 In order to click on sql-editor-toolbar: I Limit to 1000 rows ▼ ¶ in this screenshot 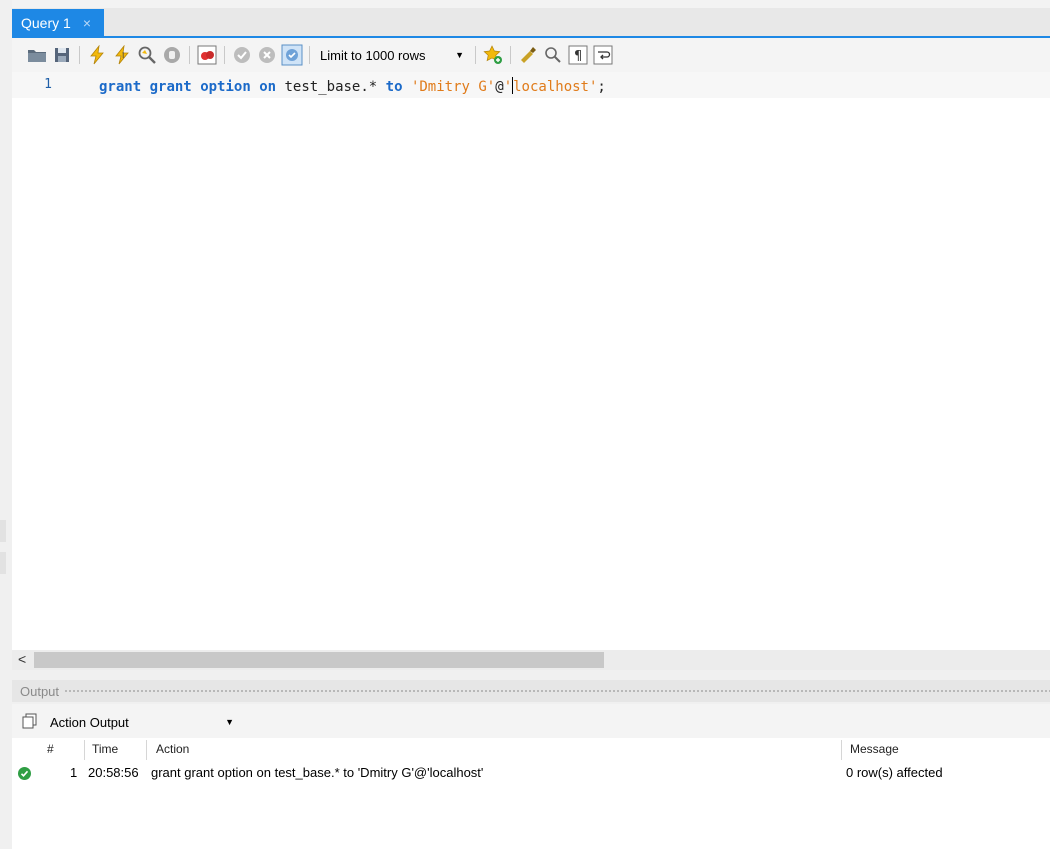, I will do `click(531, 55)`.